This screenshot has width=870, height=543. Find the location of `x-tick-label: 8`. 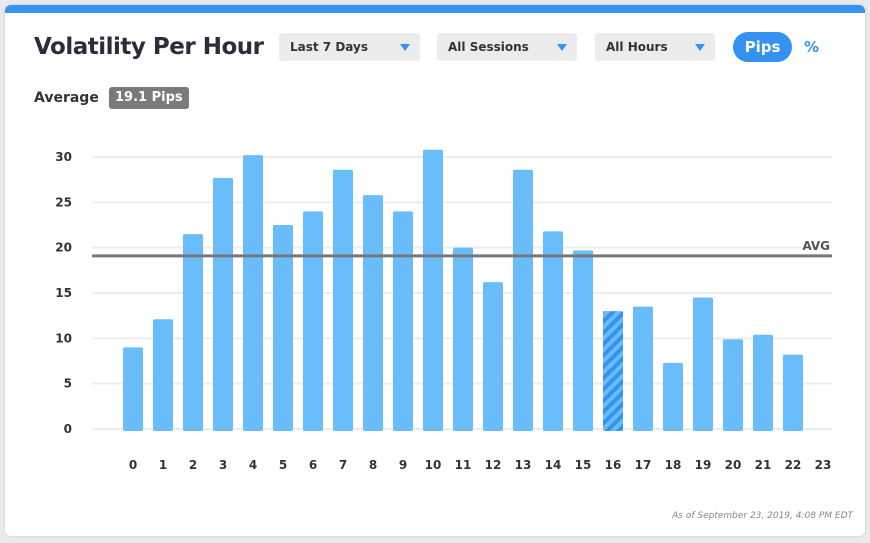

x-tick-label: 8 is located at coordinates (373, 465).